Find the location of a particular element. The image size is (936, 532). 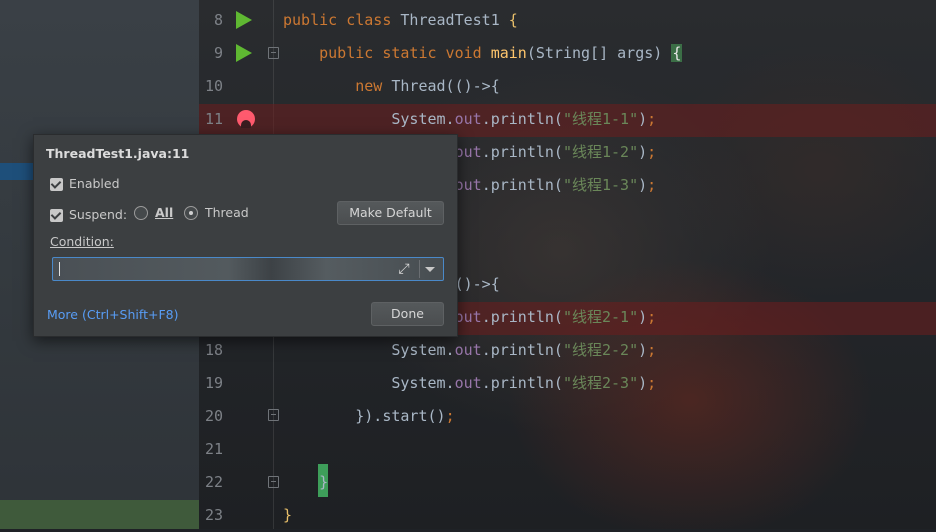

dropdown-separator is located at coordinates (419, 269).